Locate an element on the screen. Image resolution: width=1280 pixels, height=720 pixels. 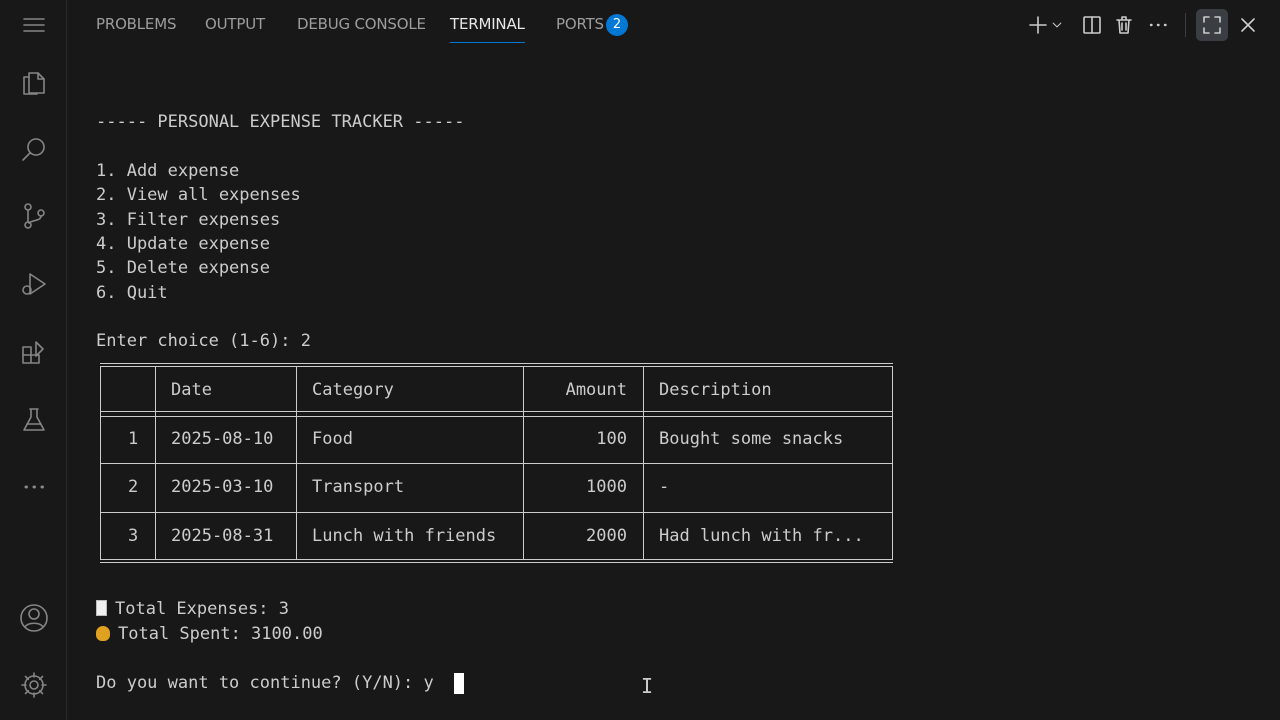
account-icon is located at coordinates (34, 618).